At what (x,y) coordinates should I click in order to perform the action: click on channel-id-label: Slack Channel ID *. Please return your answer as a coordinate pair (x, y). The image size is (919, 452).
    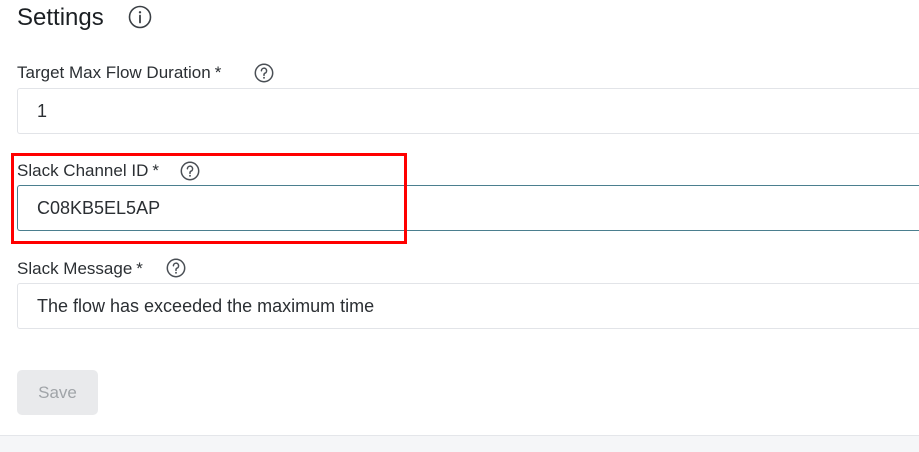
    Looking at the image, I should click on (88, 171).